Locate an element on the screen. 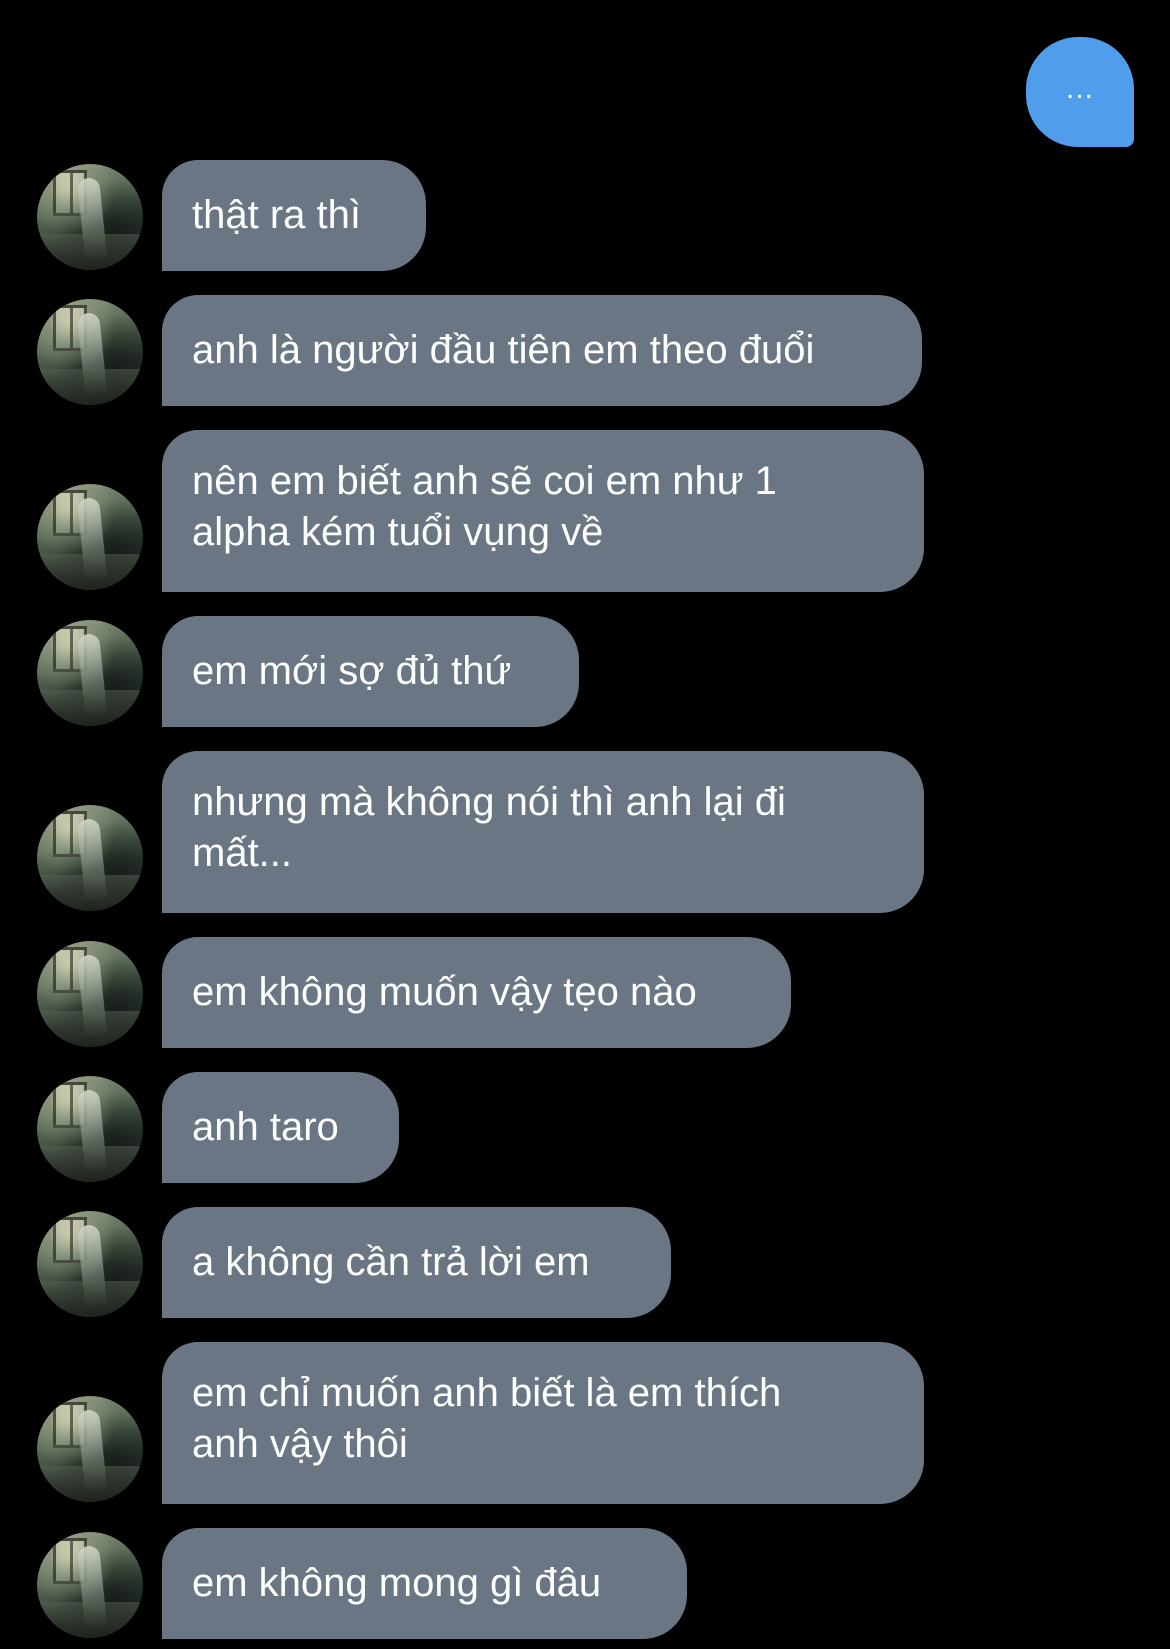 The height and width of the screenshot is (1649, 1170). message-row: anh là người đầu tiên em theo đuổi is located at coordinates (585, 350).